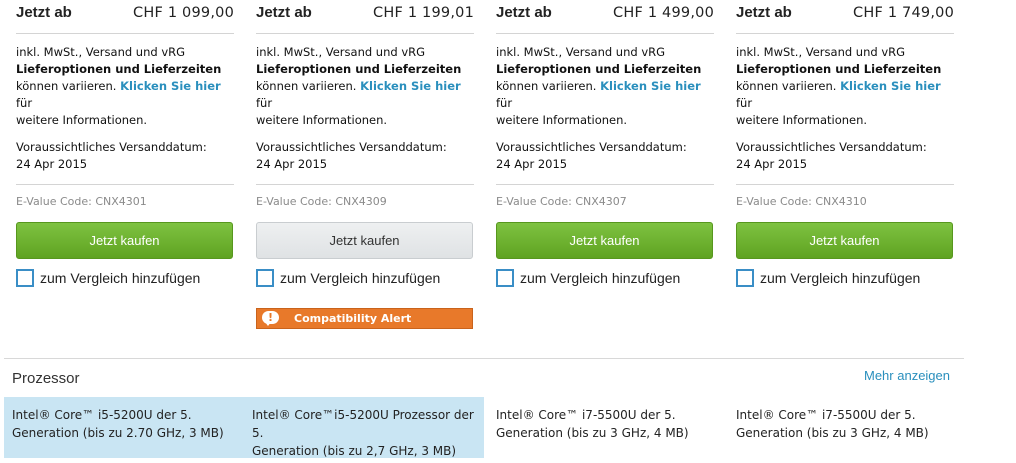 This screenshot has height=463, width=1016. I want to click on price-row: Jetzt ab CHF 1 199,01, so click(365, 13).